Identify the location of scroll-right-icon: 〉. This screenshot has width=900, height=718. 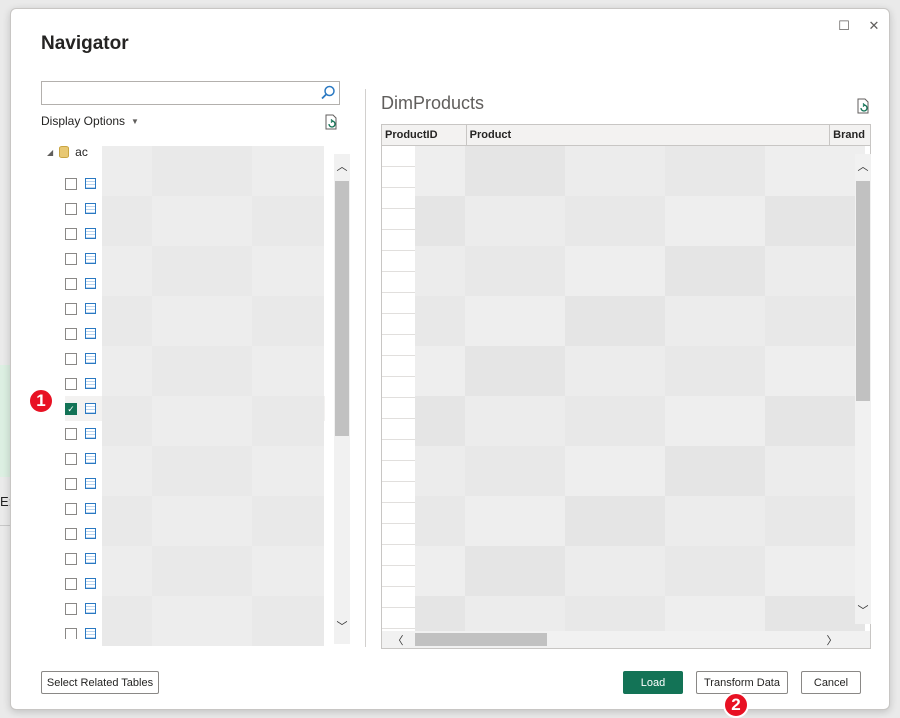
(832, 640).